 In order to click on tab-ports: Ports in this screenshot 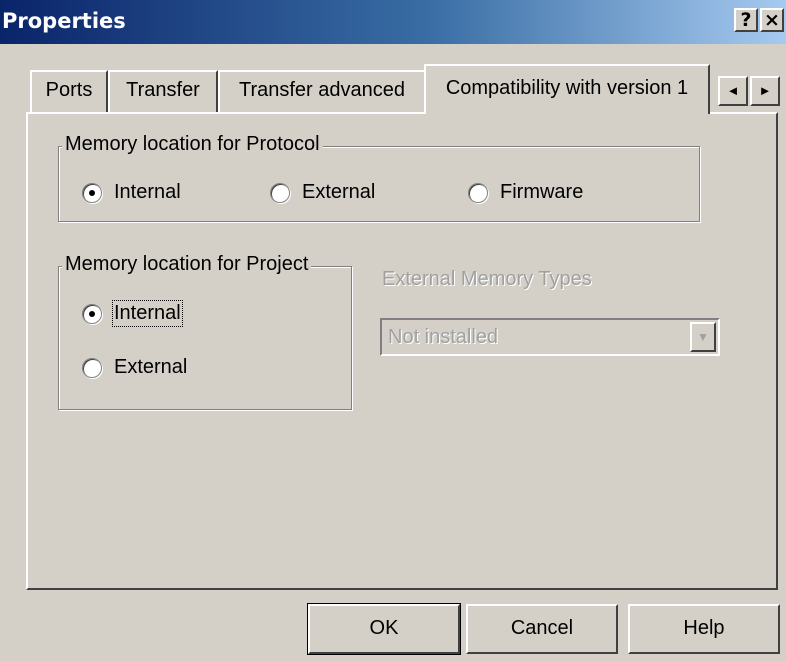, I will do `click(69, 91)`.